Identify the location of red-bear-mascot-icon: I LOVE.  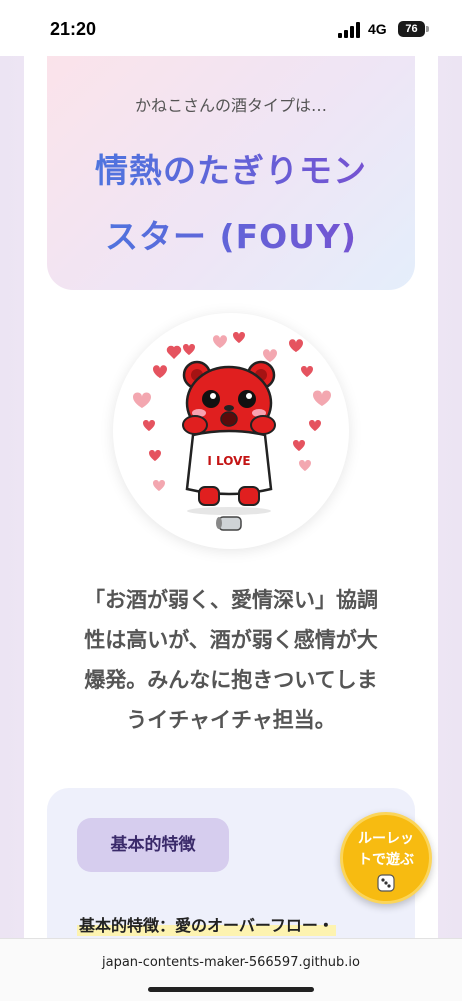
(232, 431).